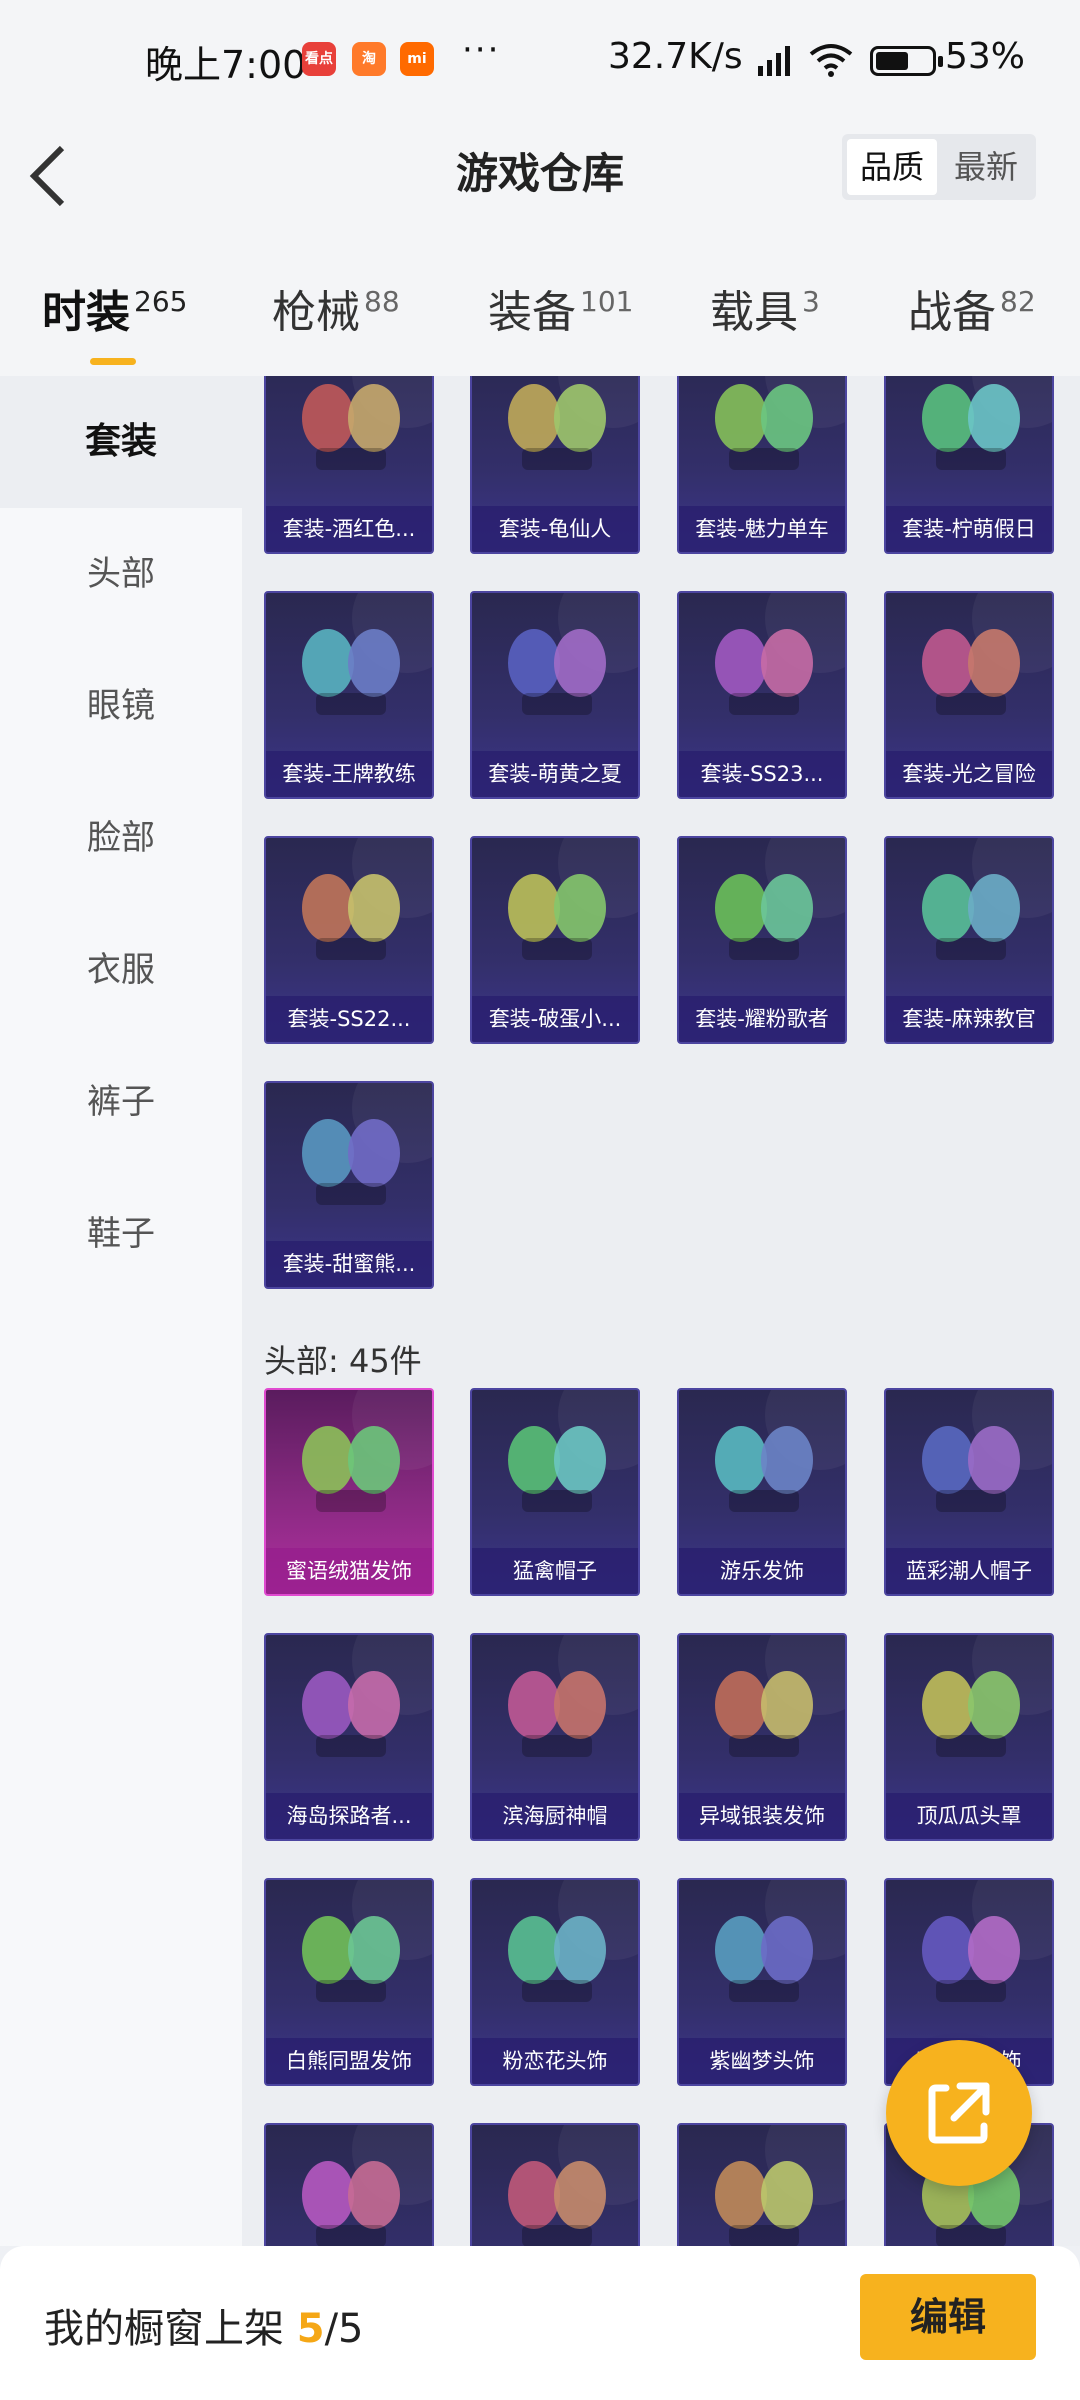  I want to click on item-card: 套装-柠萌假日, so click(969, 465).